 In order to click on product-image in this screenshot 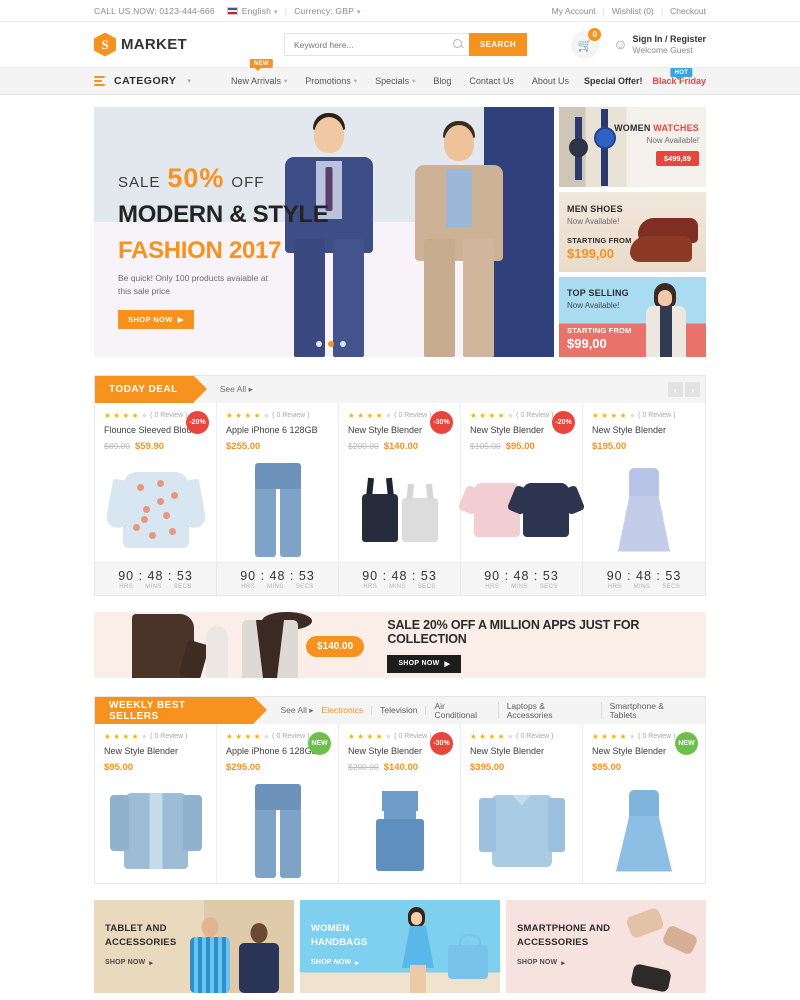, I will do `click(521, 830)`.